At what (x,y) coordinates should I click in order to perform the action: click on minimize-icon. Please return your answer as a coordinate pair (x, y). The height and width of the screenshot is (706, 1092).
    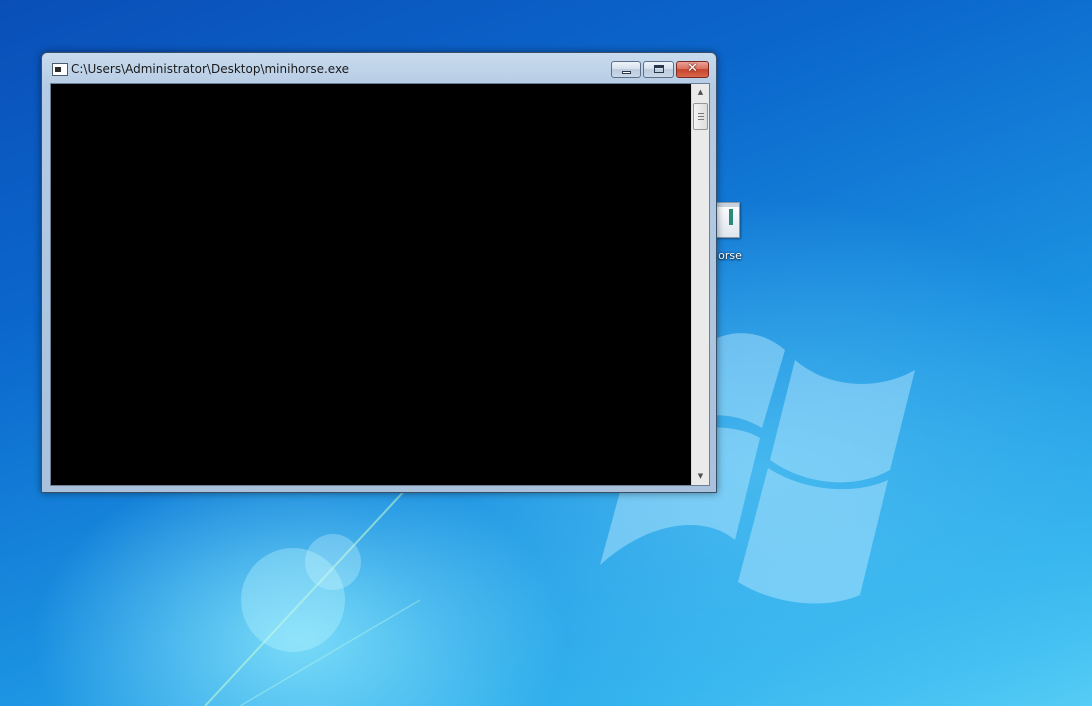
    Looking at the image, I should click on (626, 72).